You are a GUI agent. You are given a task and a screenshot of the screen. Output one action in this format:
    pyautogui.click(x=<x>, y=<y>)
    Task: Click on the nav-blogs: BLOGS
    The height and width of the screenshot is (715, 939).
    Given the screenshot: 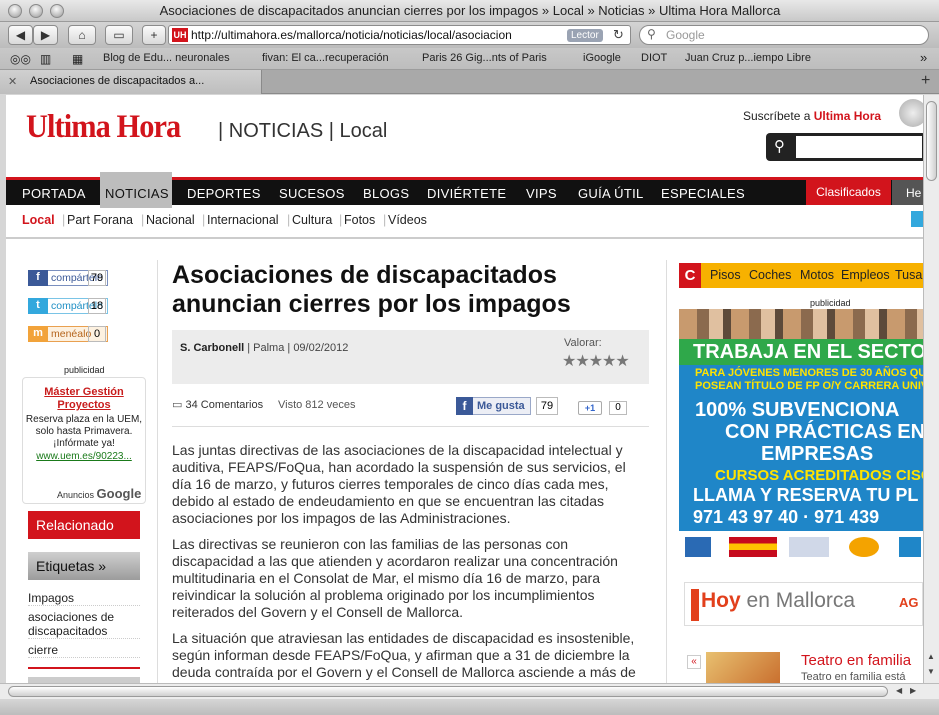 What is the action you would take?
    pyautogui.click(x=386, y=193)
    